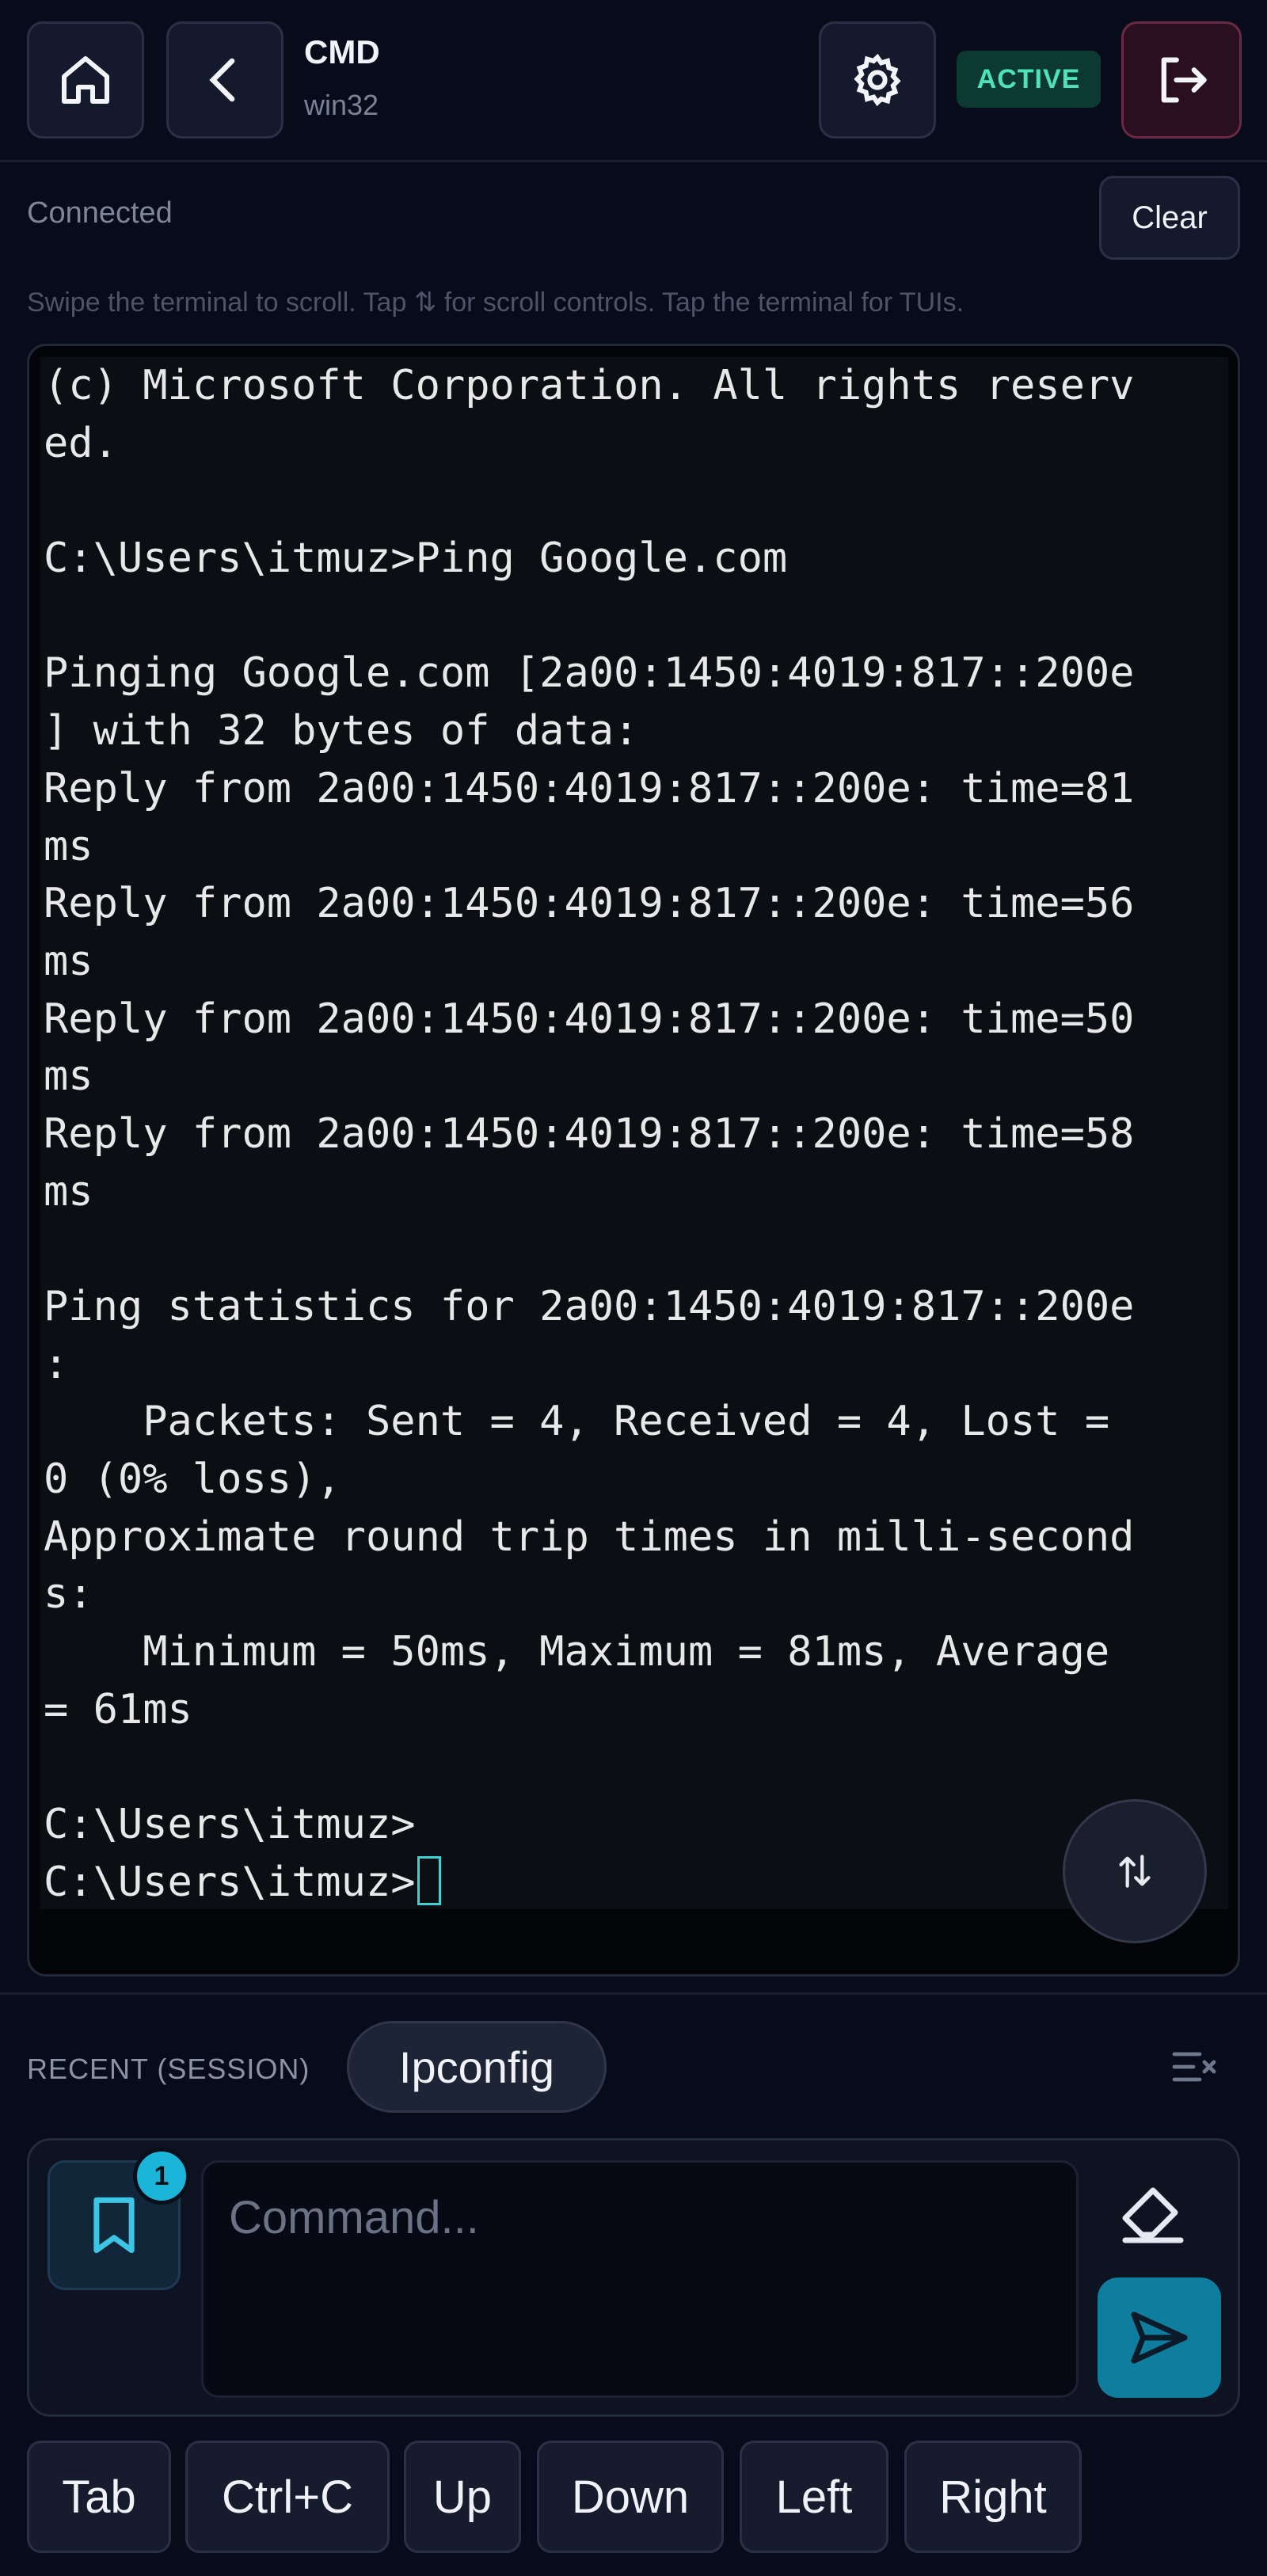 This screenshot has width=1267, height=2576. What do you see at coordinates (287, 2497) in the screenshot?
I see `key-ctrl-c: Ctrl+C` at bounding box center [287, 2497].